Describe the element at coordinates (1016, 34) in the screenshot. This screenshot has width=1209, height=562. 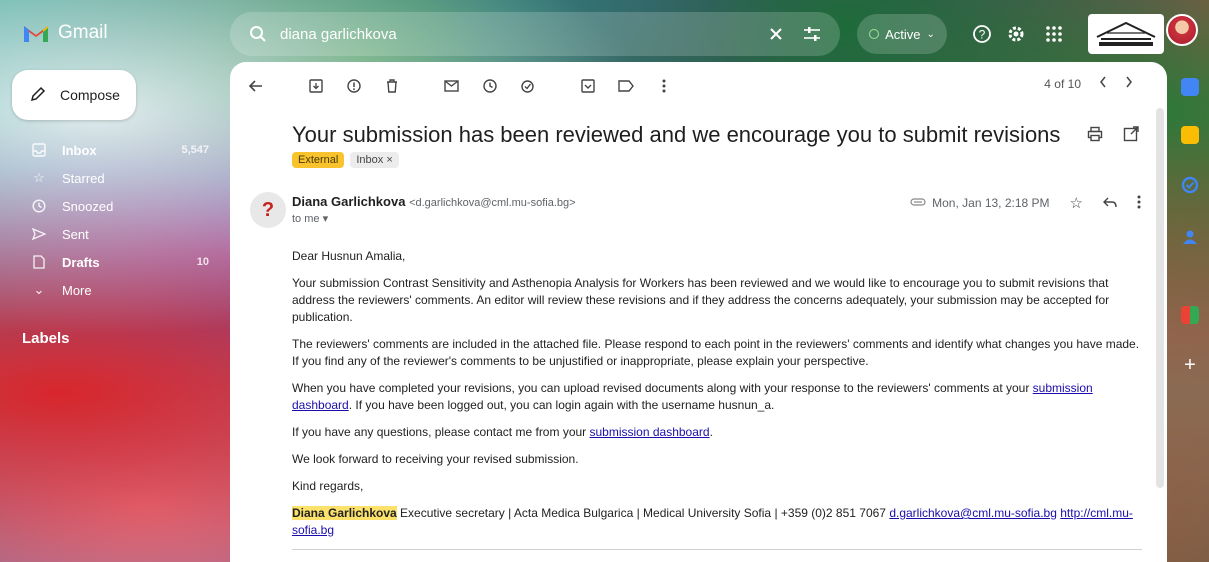
I see `gear-icon` at that location.